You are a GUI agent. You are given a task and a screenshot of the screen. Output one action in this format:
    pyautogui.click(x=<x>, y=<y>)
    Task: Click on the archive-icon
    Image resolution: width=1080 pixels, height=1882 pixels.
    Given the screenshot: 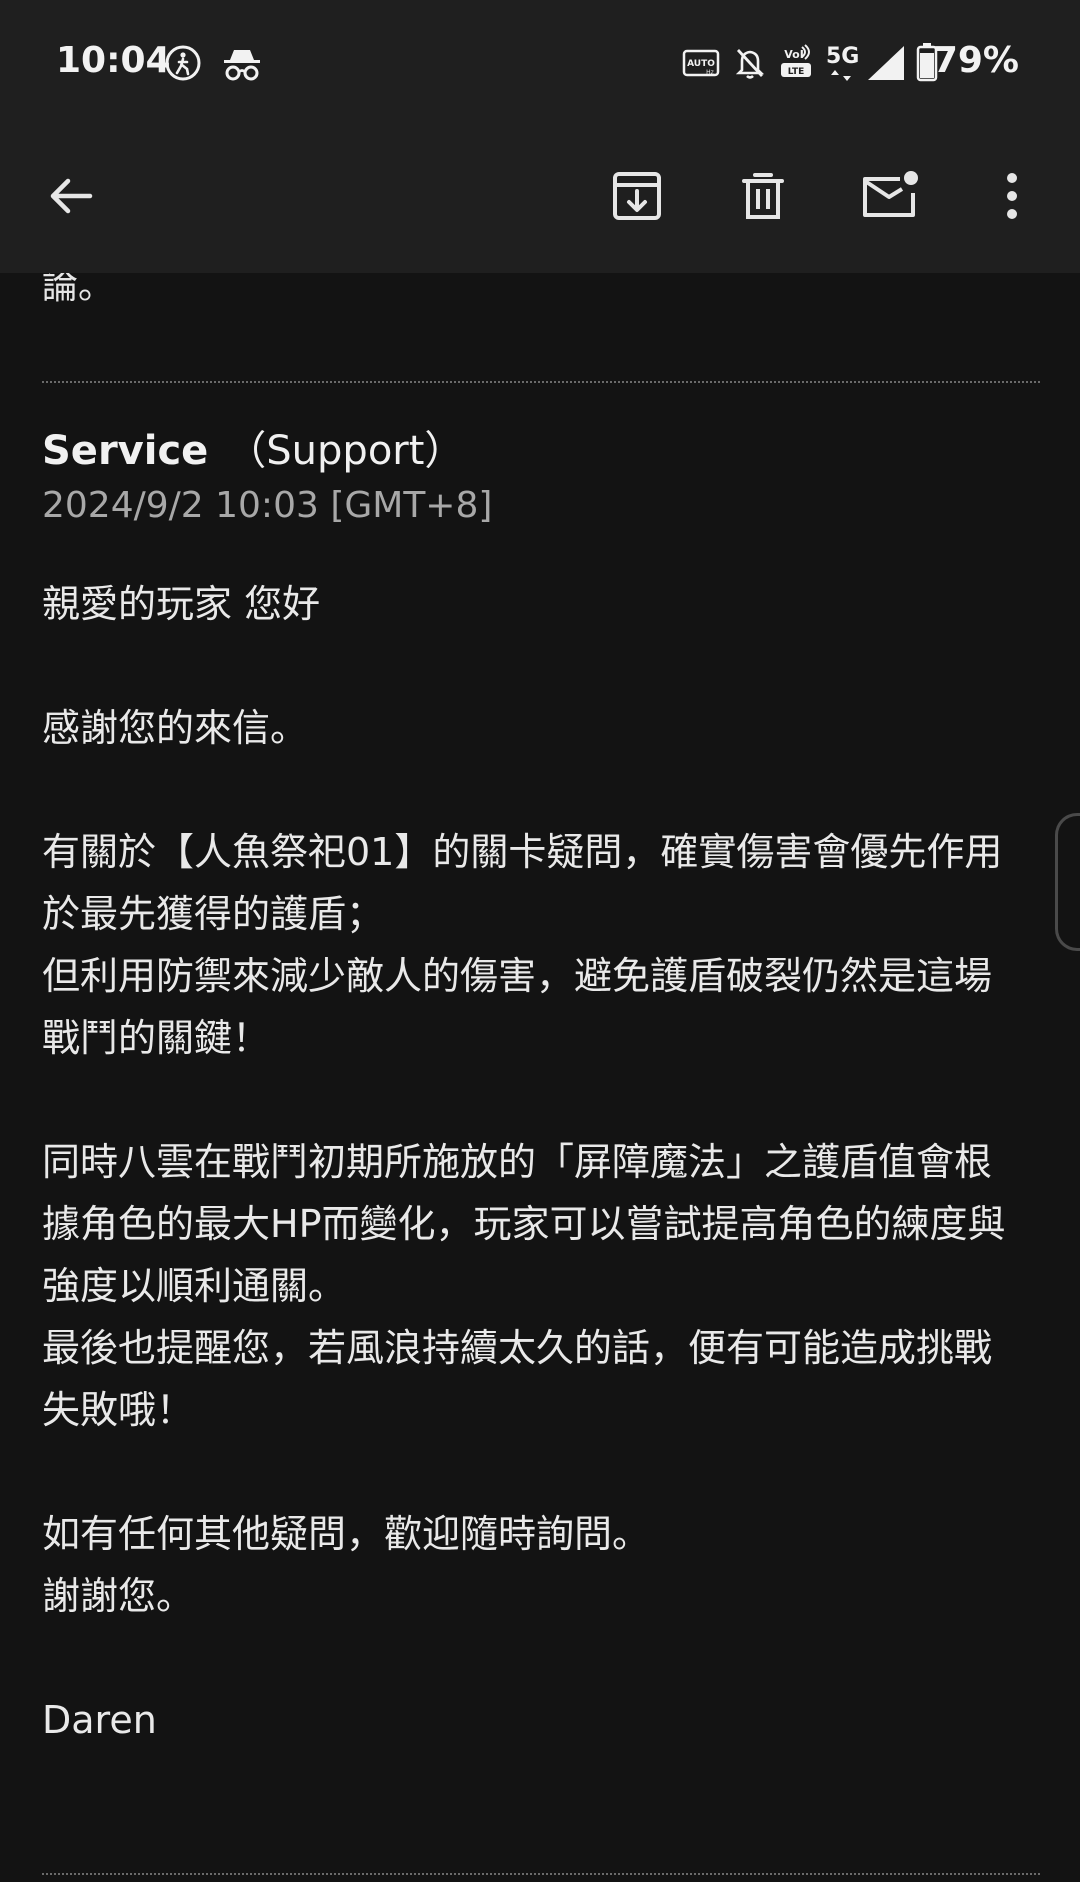 What is the action you would take?
    pyautogui.click(x=637, y=196)
    